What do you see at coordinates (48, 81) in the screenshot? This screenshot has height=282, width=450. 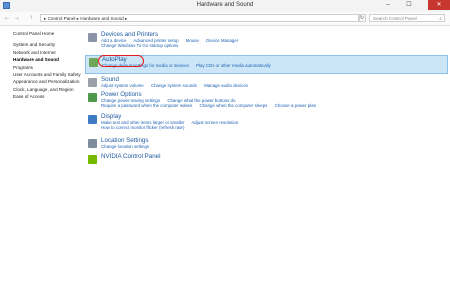 I see `sidebar-item-appearance: Appearance and Personalization` at bounding box center [48, 81].